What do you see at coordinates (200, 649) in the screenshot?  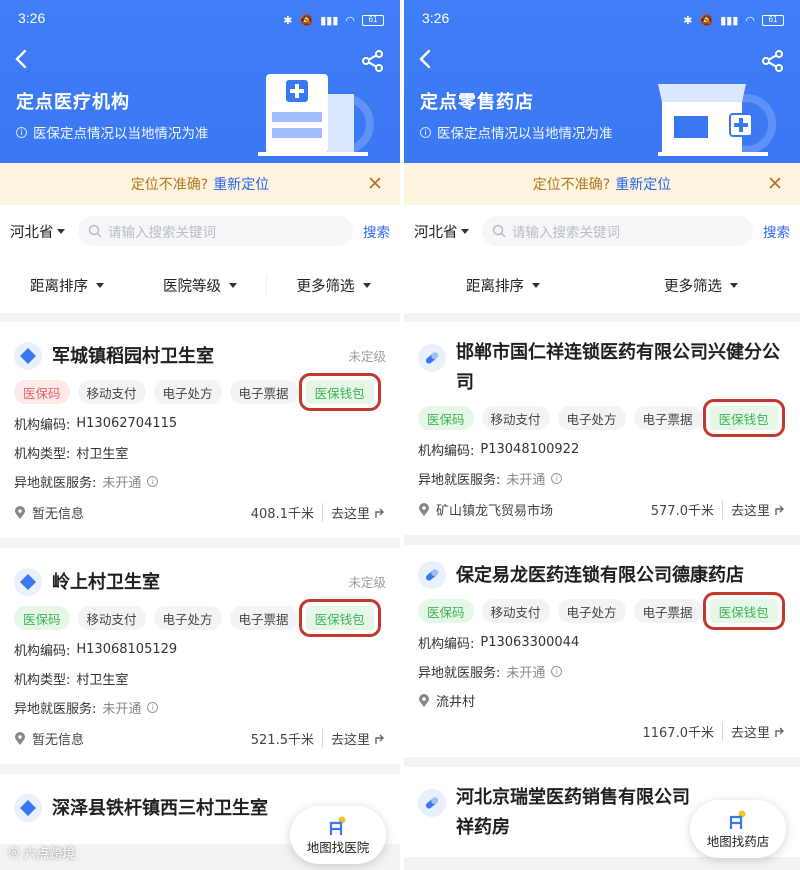 I see `institution-code: 机构编码: H13068105129` at bounding box center [200, 649].